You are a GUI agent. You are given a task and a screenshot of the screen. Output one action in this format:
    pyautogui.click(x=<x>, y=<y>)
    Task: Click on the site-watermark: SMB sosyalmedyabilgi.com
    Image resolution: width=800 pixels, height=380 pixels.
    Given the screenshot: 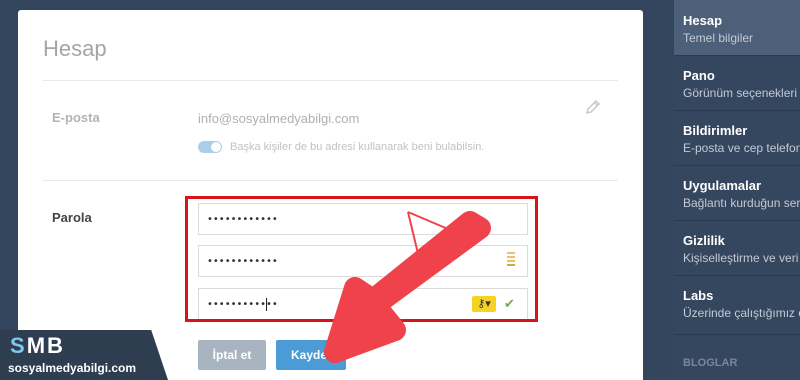 What is the action you would take?
    pyautogui.click(x=84, y=355)
    